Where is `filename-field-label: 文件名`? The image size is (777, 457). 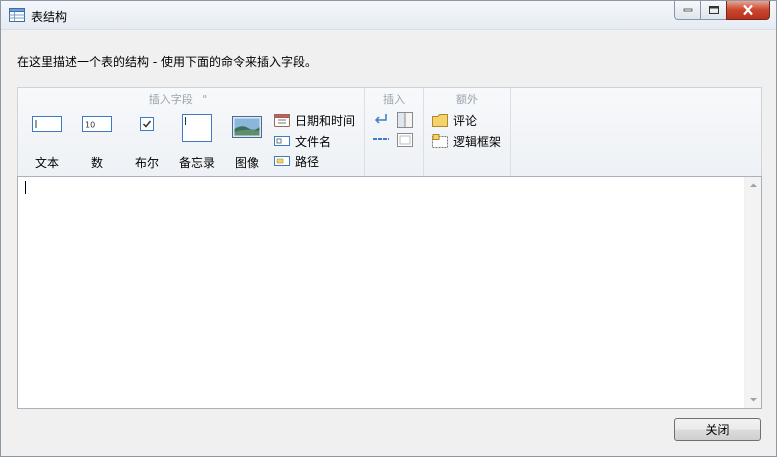
filename-field-label: 文件名 is located at coordinates (313, 141).